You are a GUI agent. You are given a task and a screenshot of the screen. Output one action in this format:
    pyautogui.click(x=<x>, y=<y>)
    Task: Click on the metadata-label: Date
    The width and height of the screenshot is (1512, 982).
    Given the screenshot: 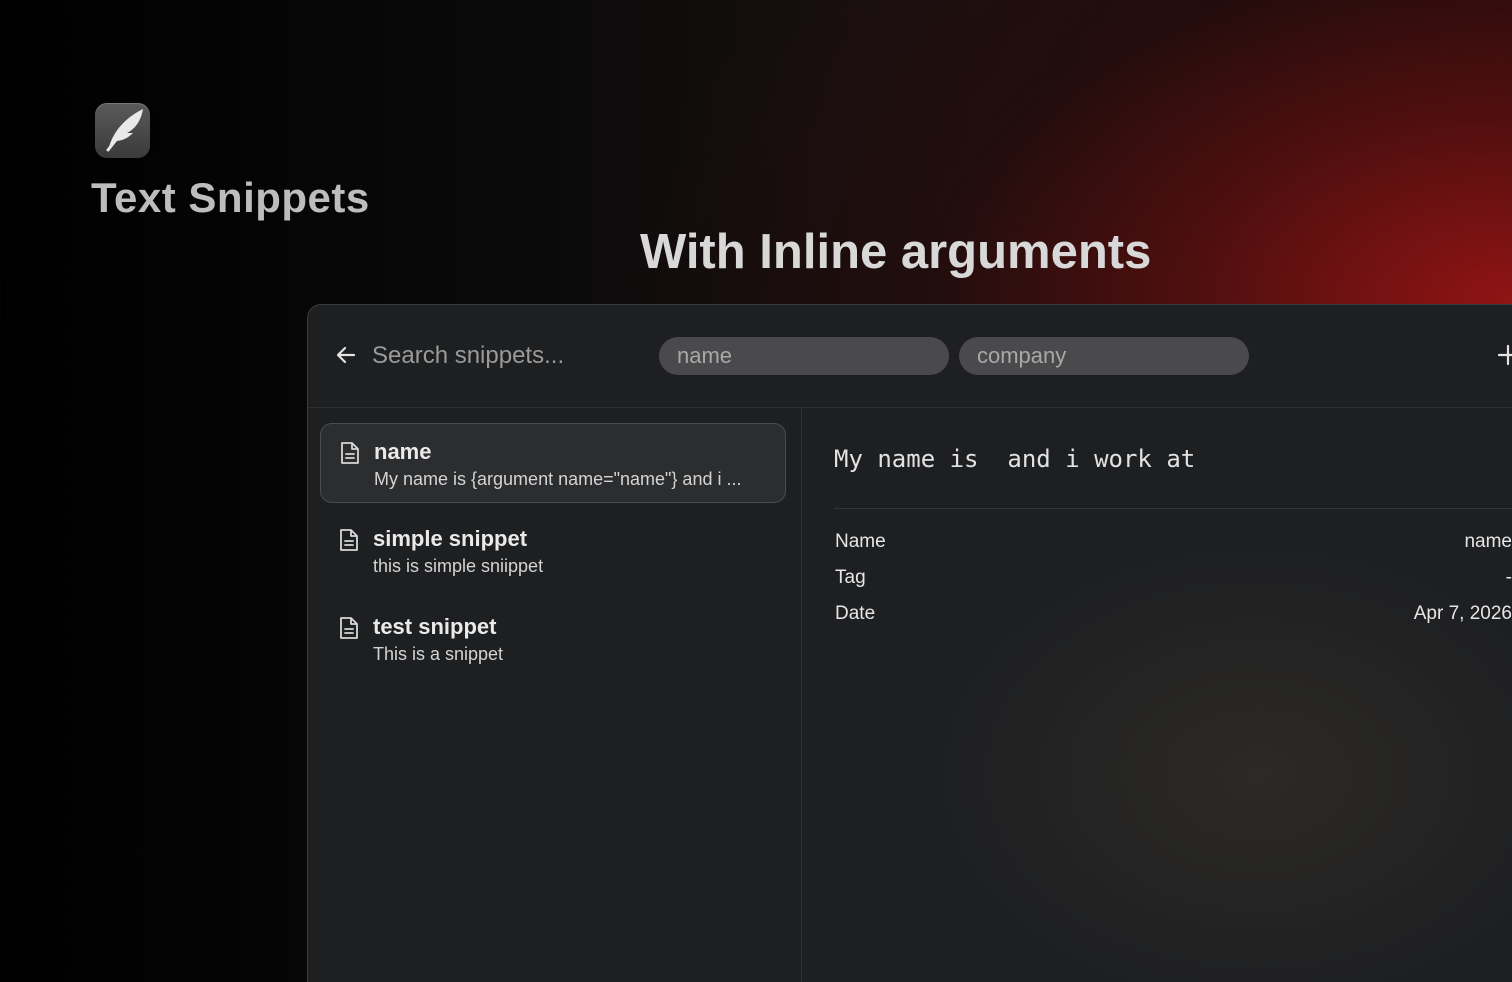 What is the action you would take?
    pyautogui.click(x=855, y=613)
    